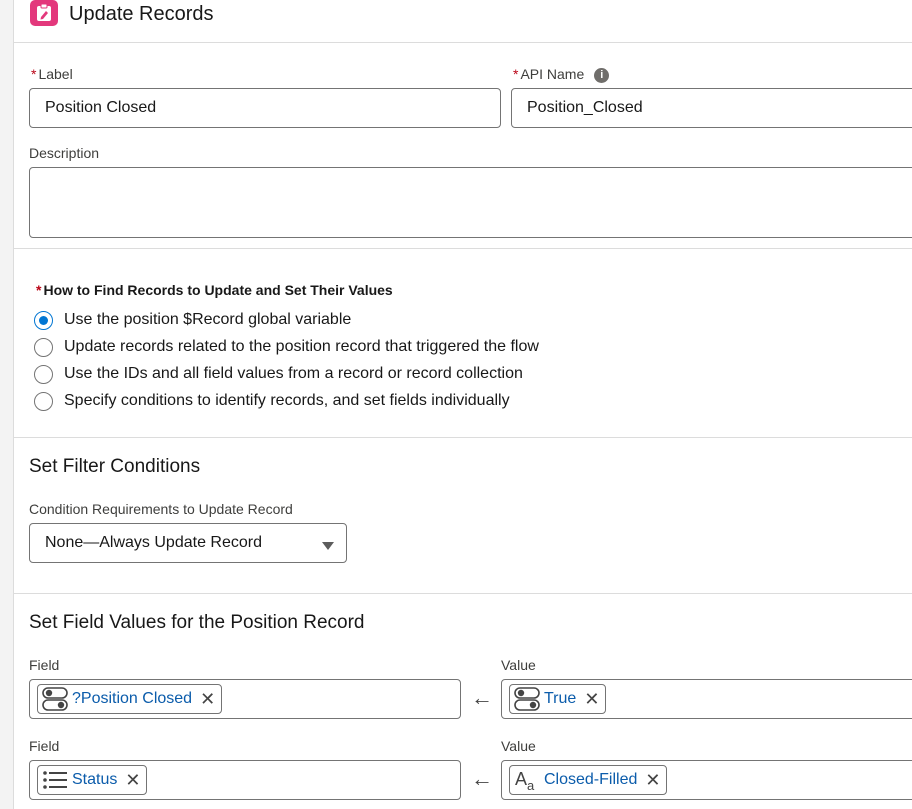 The width and height of the screenshot is (912, 809). I want to click on api-name-input: Position_Closed, so click(711, 108).